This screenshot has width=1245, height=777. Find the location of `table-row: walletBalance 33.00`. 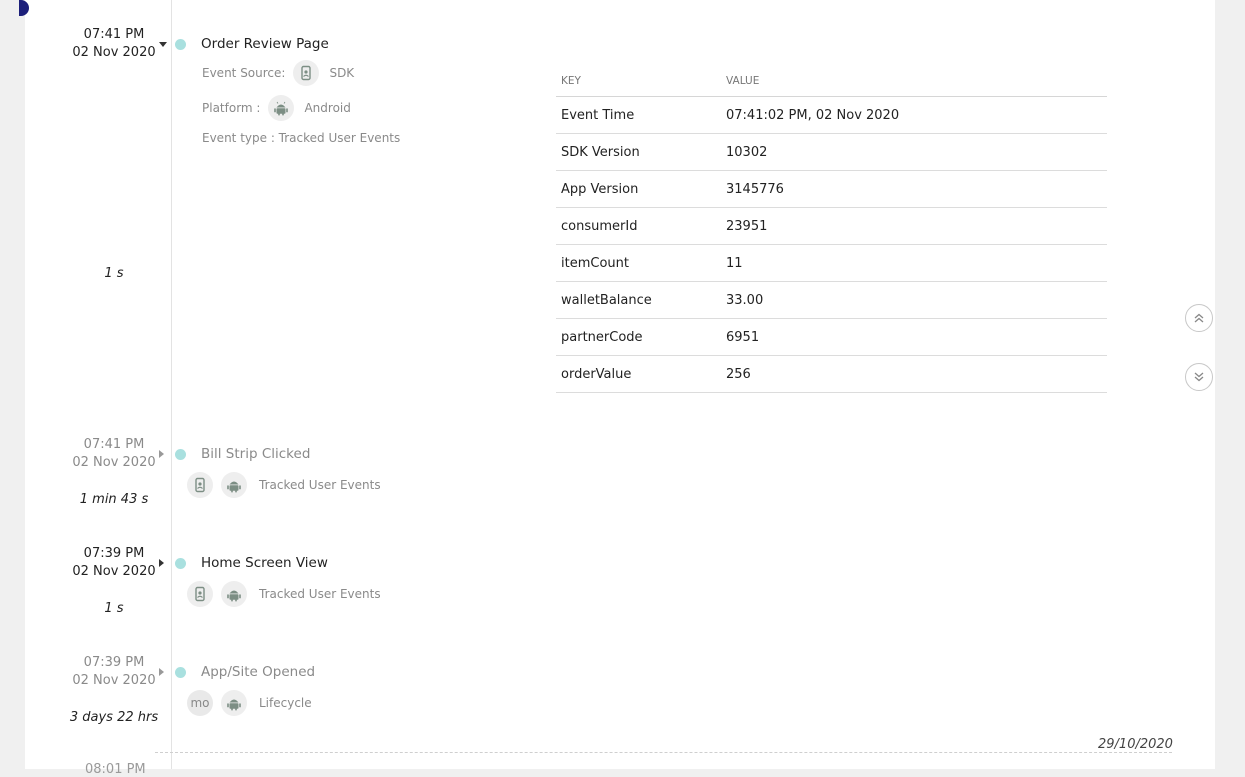

table-row: walletBalance 33.00 is located at coordinates (831, 300).